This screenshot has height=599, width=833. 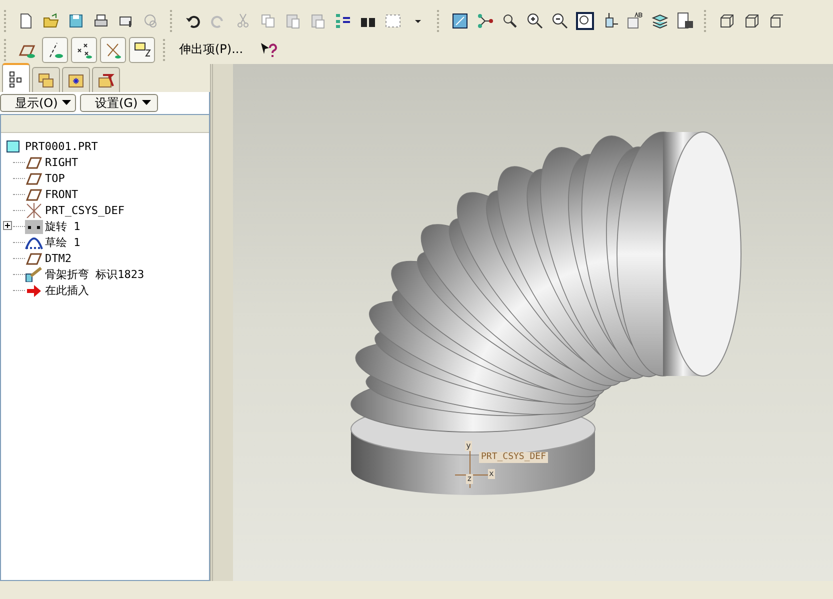 I want to click on expand-toggle, so click(x=7, y=225).